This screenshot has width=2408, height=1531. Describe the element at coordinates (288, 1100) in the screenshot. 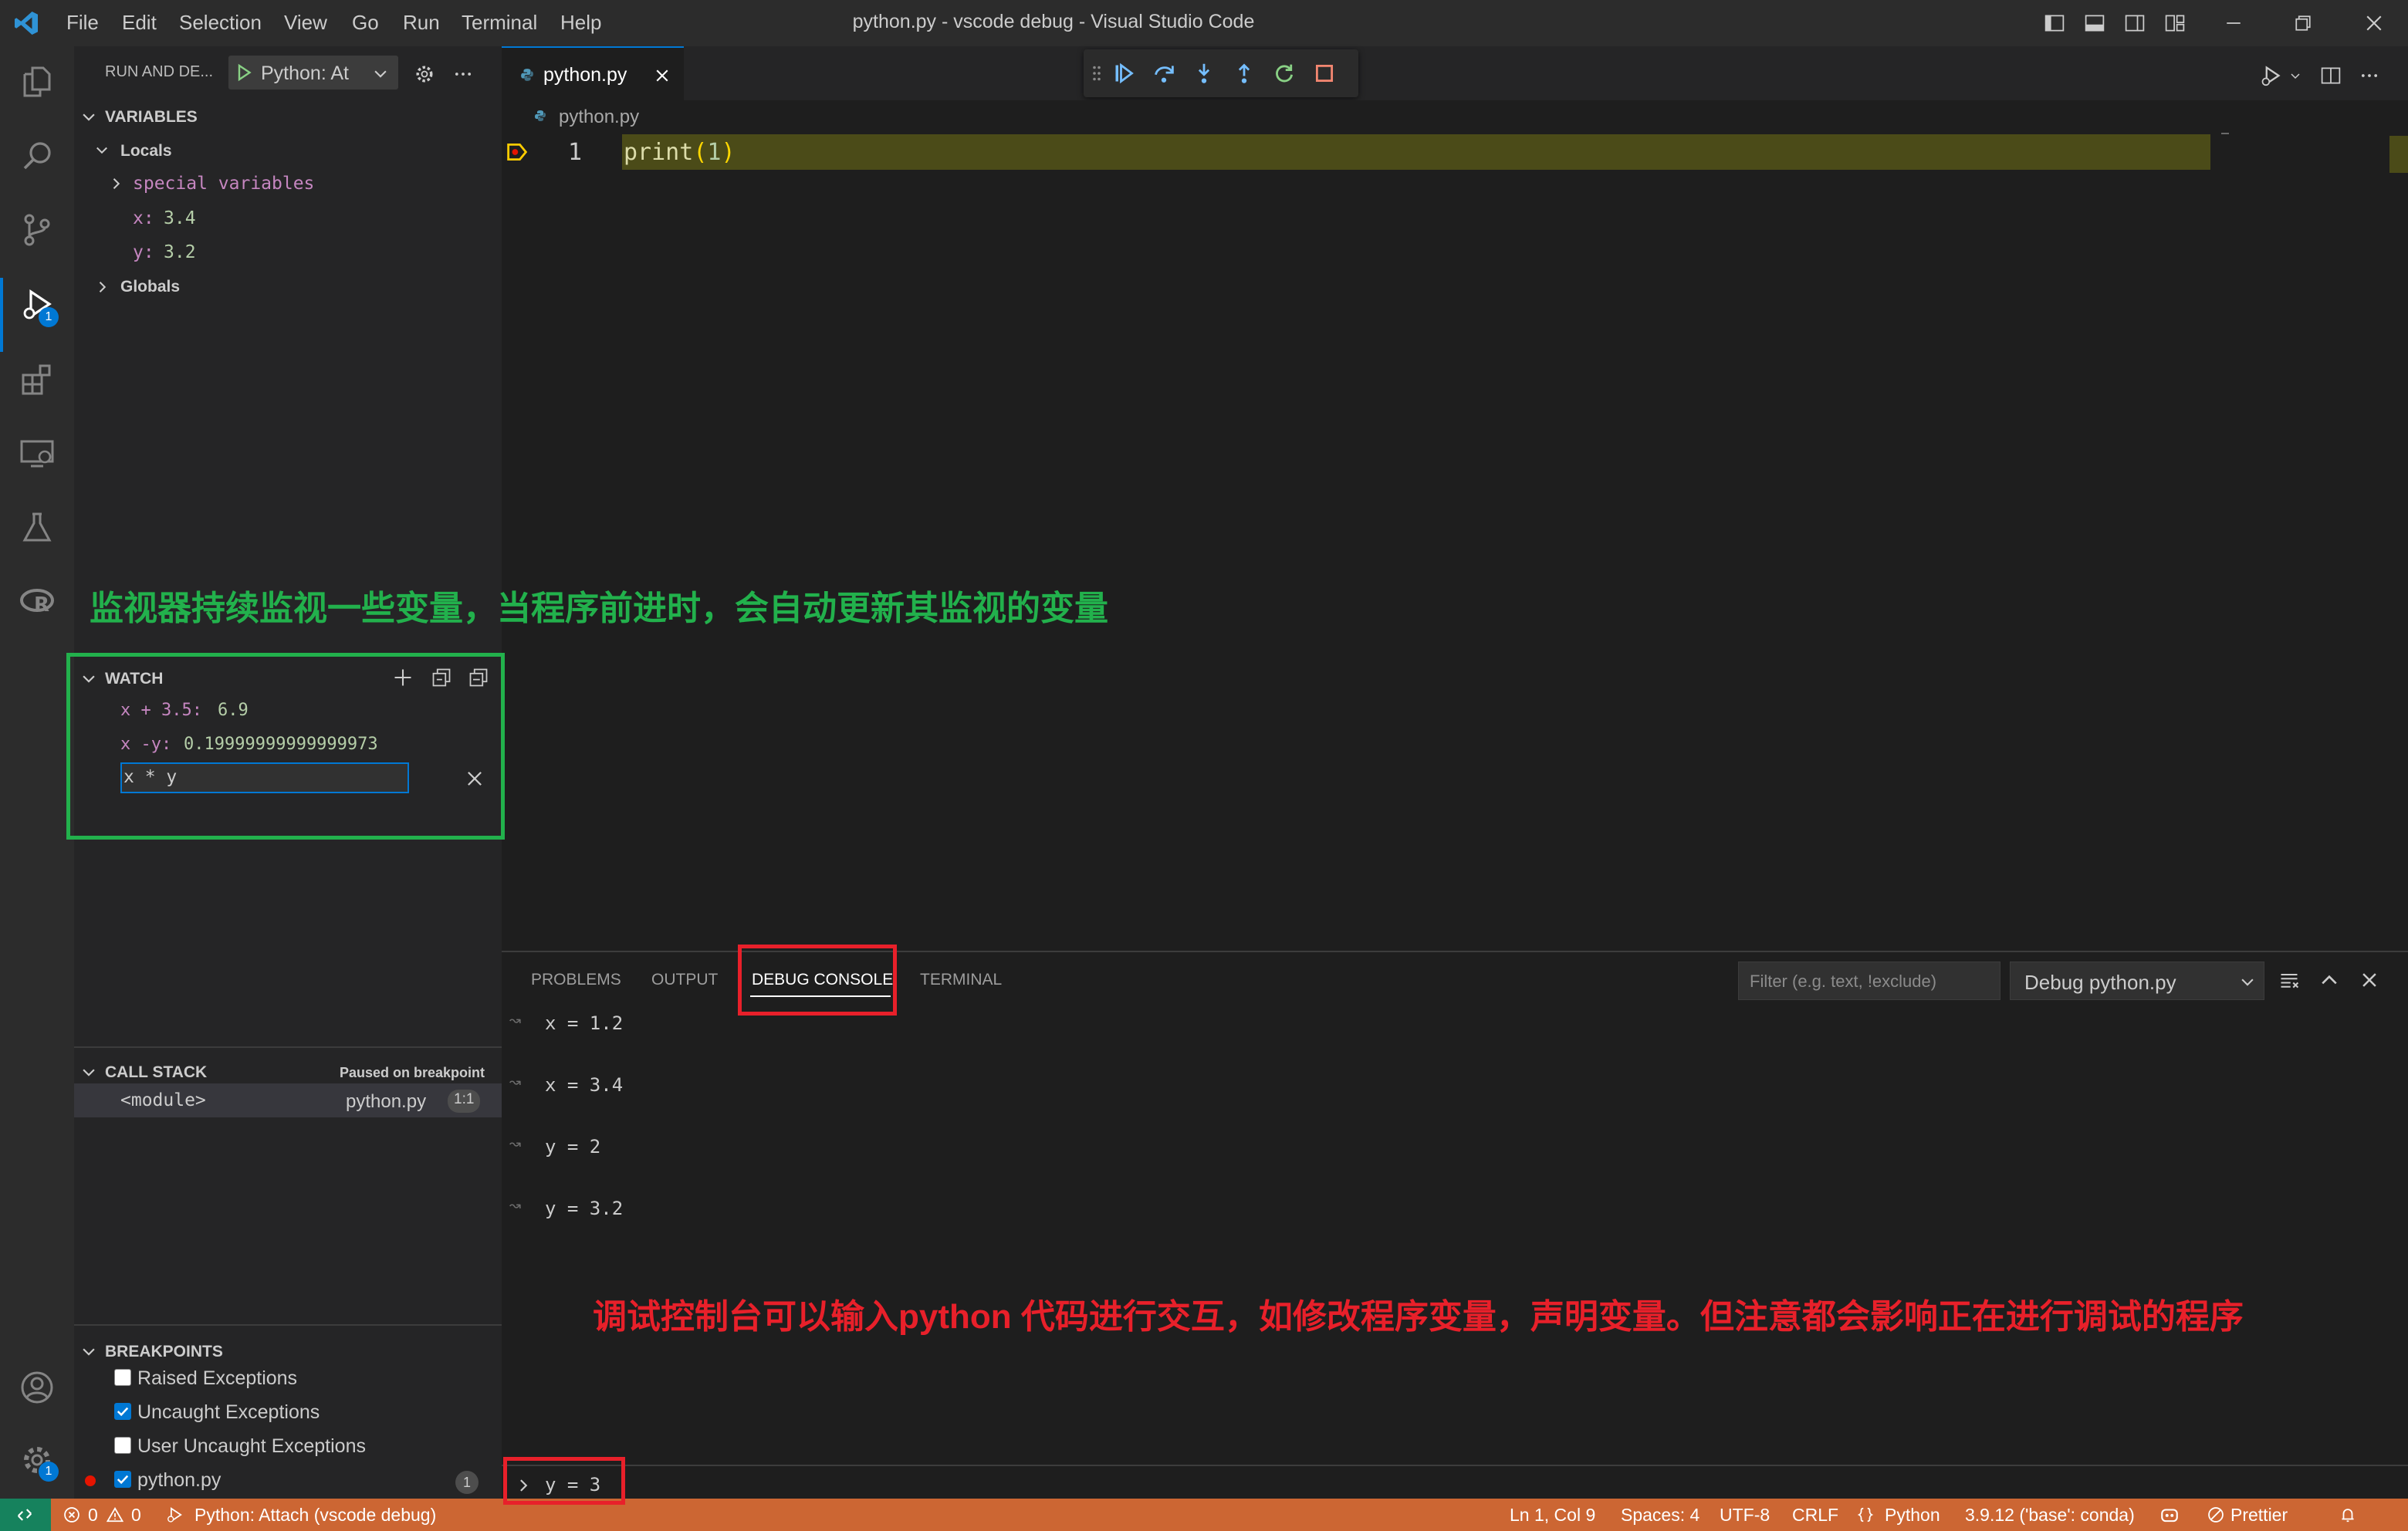

I see `call-stack-frame: <module> python.py 1:1` at that location.